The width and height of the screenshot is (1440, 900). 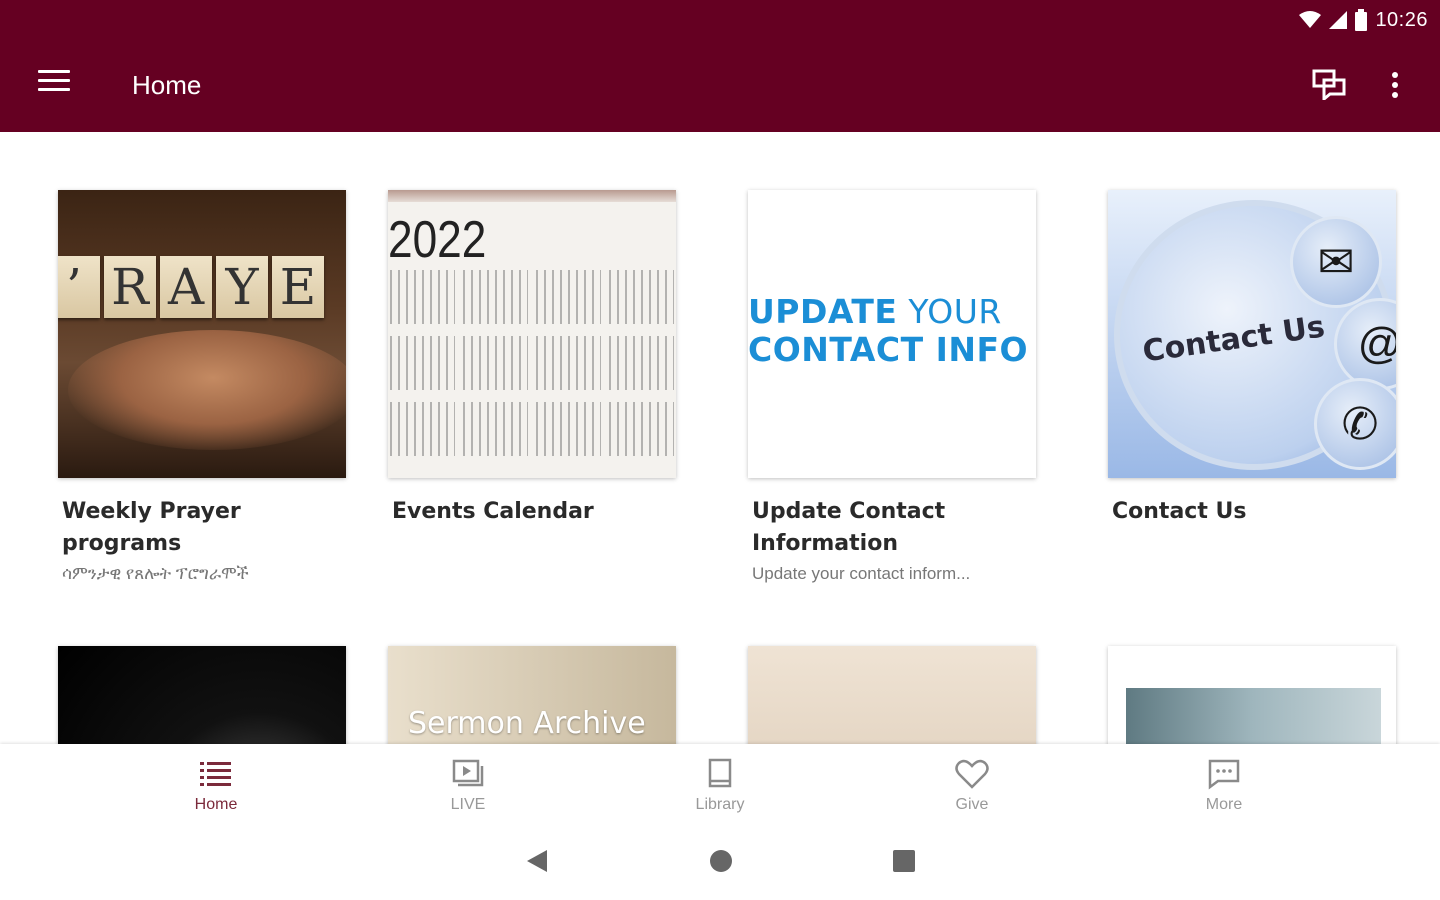 I want to click on card-title: Contact Us, so click(x=1179, y=511).